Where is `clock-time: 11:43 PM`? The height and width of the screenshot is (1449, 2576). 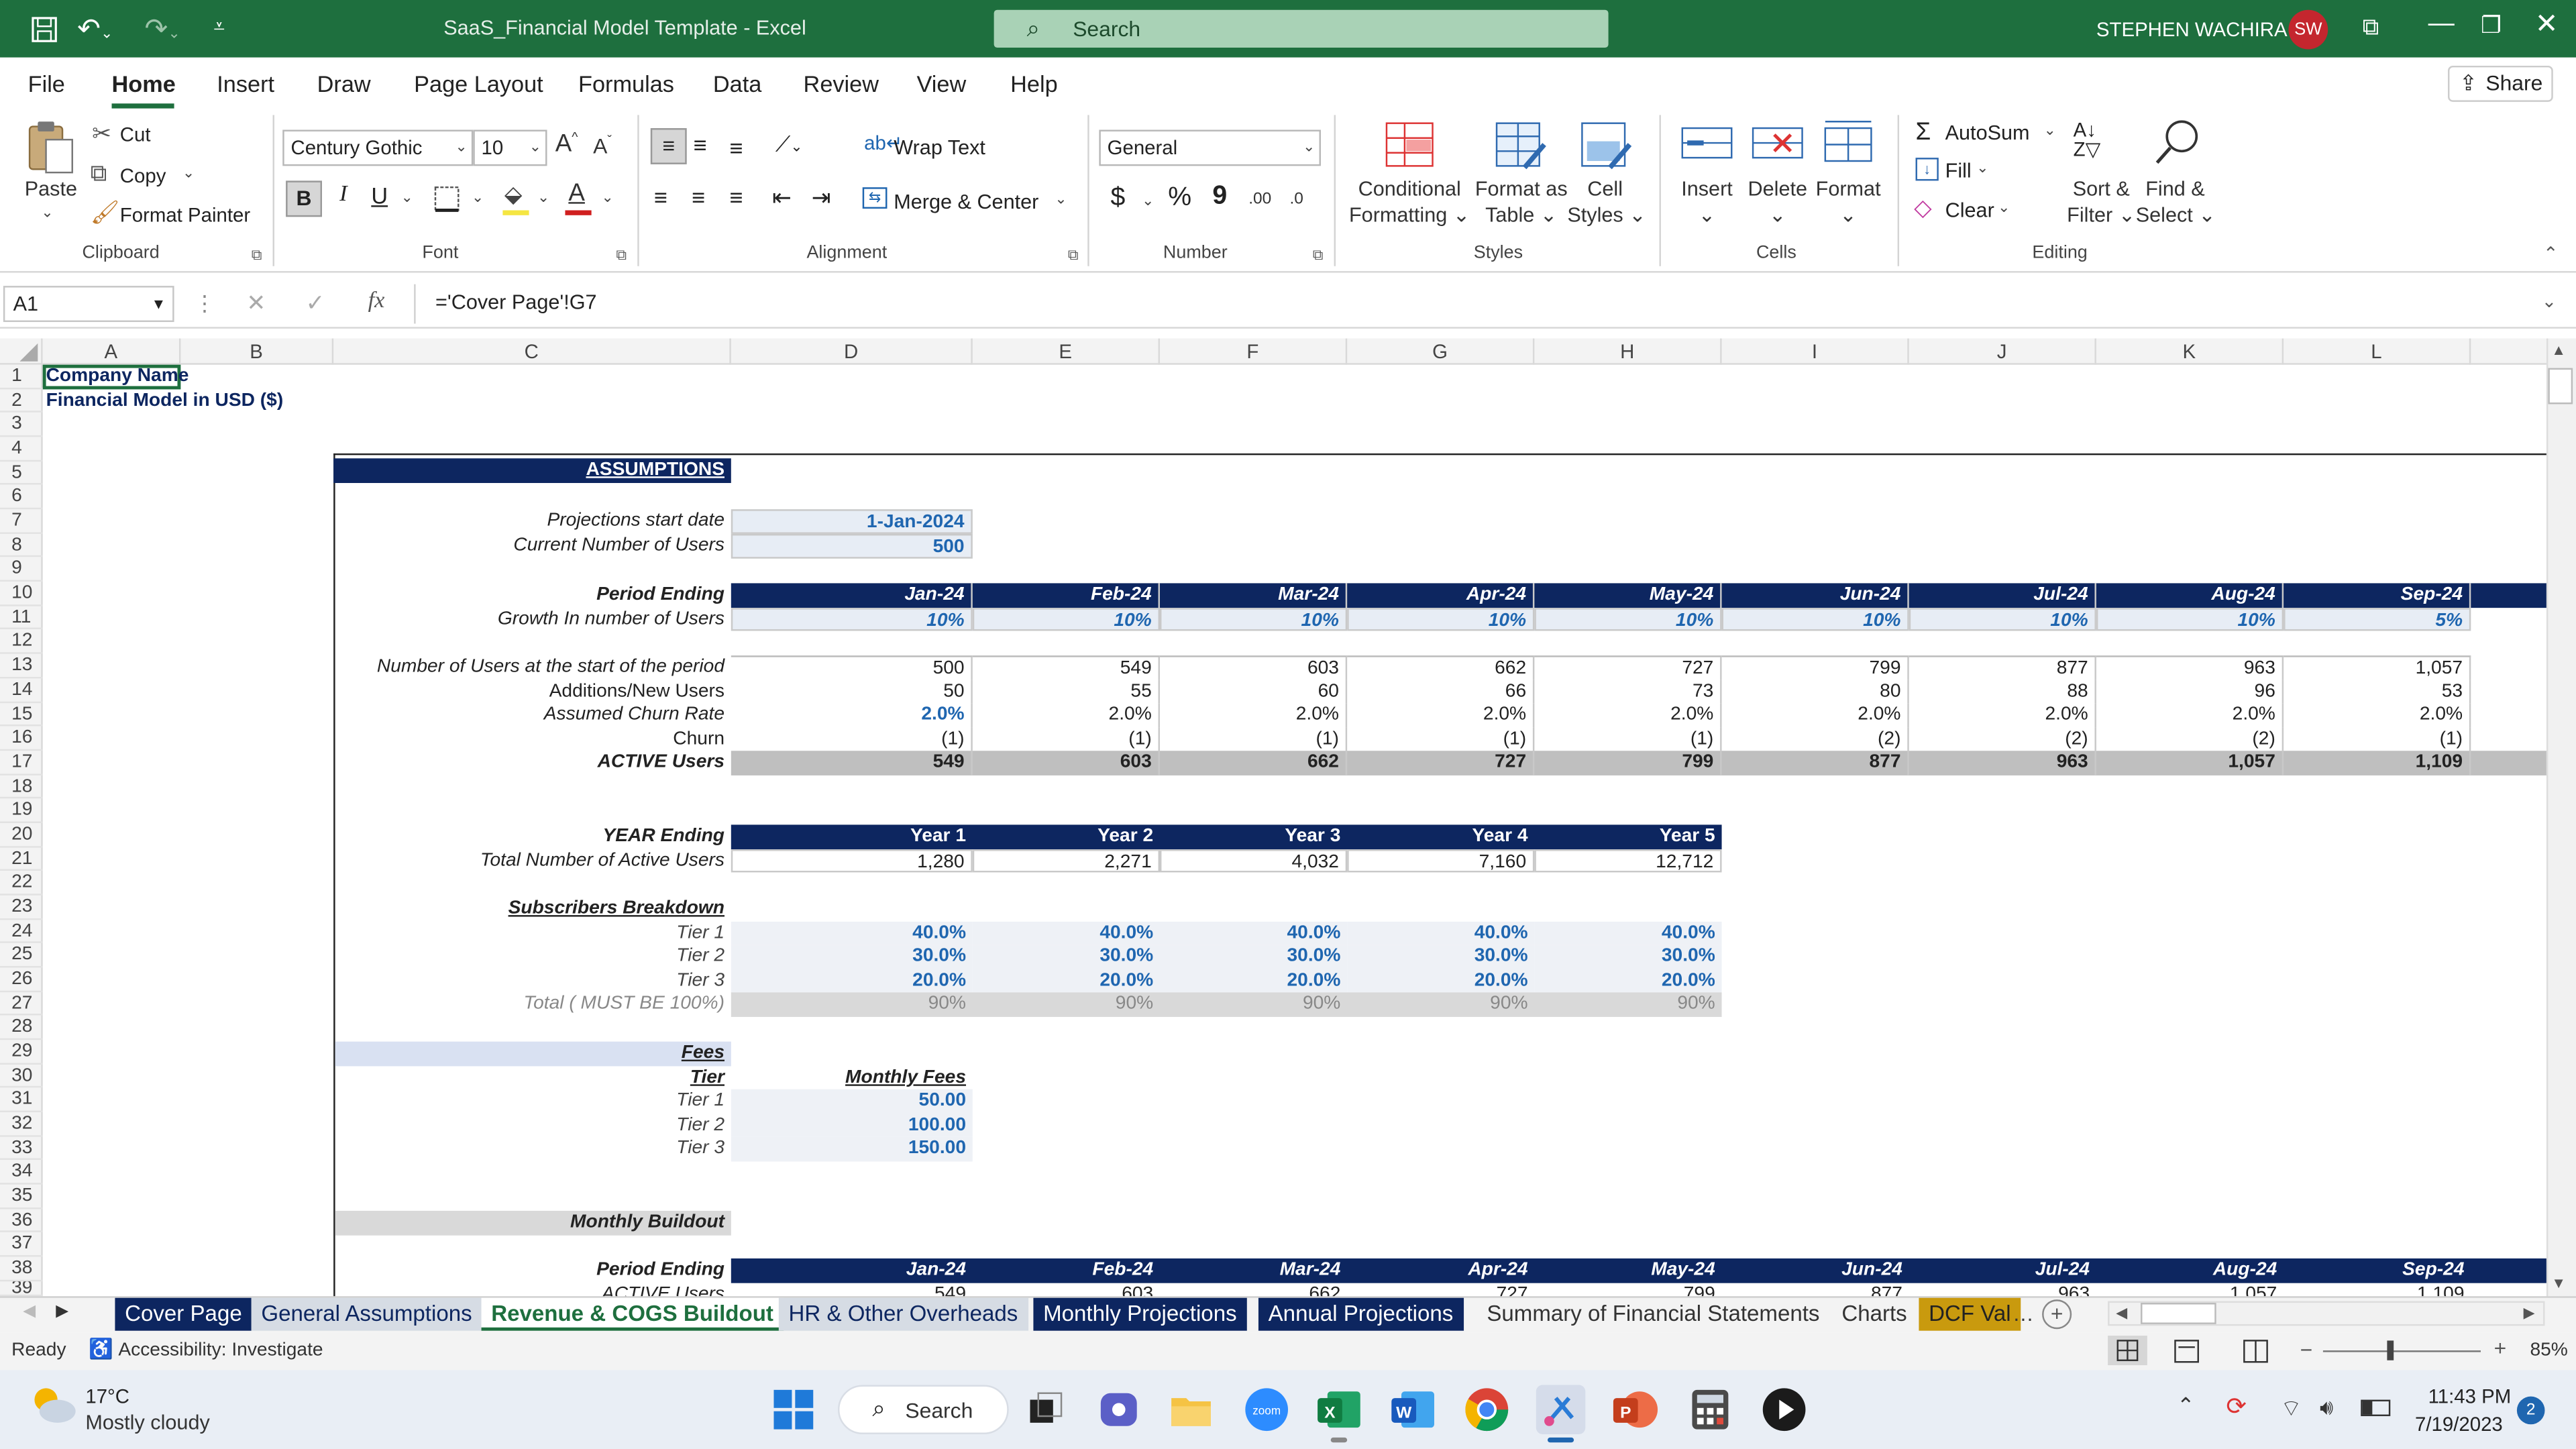 clock-time: 11:43 PM is located at coordinates (2470, 1396).